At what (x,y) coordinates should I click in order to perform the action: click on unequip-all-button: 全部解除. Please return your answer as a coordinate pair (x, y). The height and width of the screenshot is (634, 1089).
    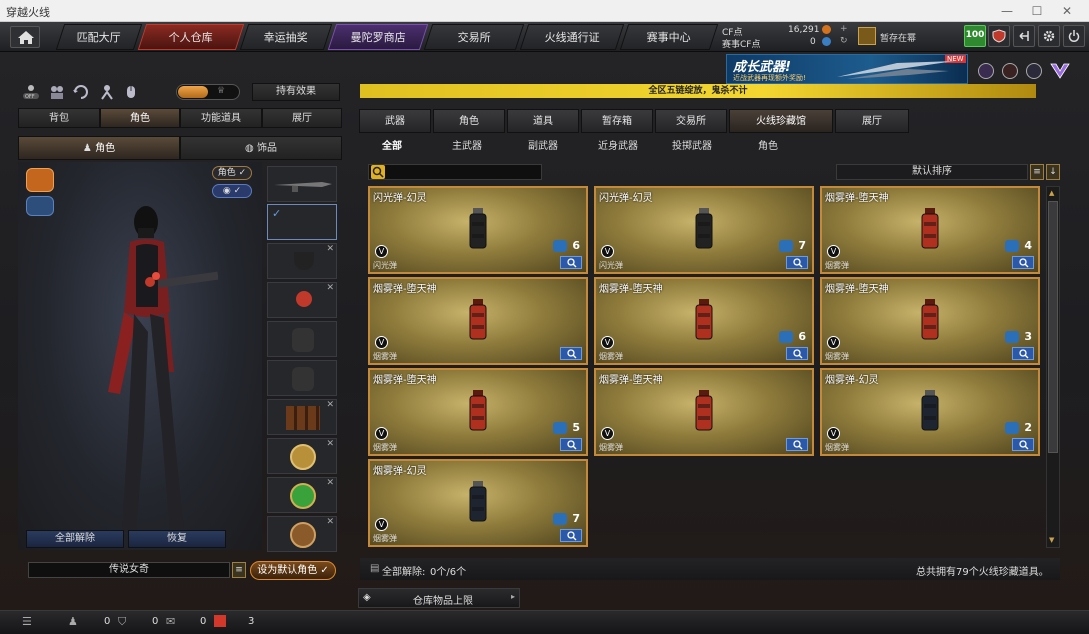
    Looking at the image, I should click on (75, 539).